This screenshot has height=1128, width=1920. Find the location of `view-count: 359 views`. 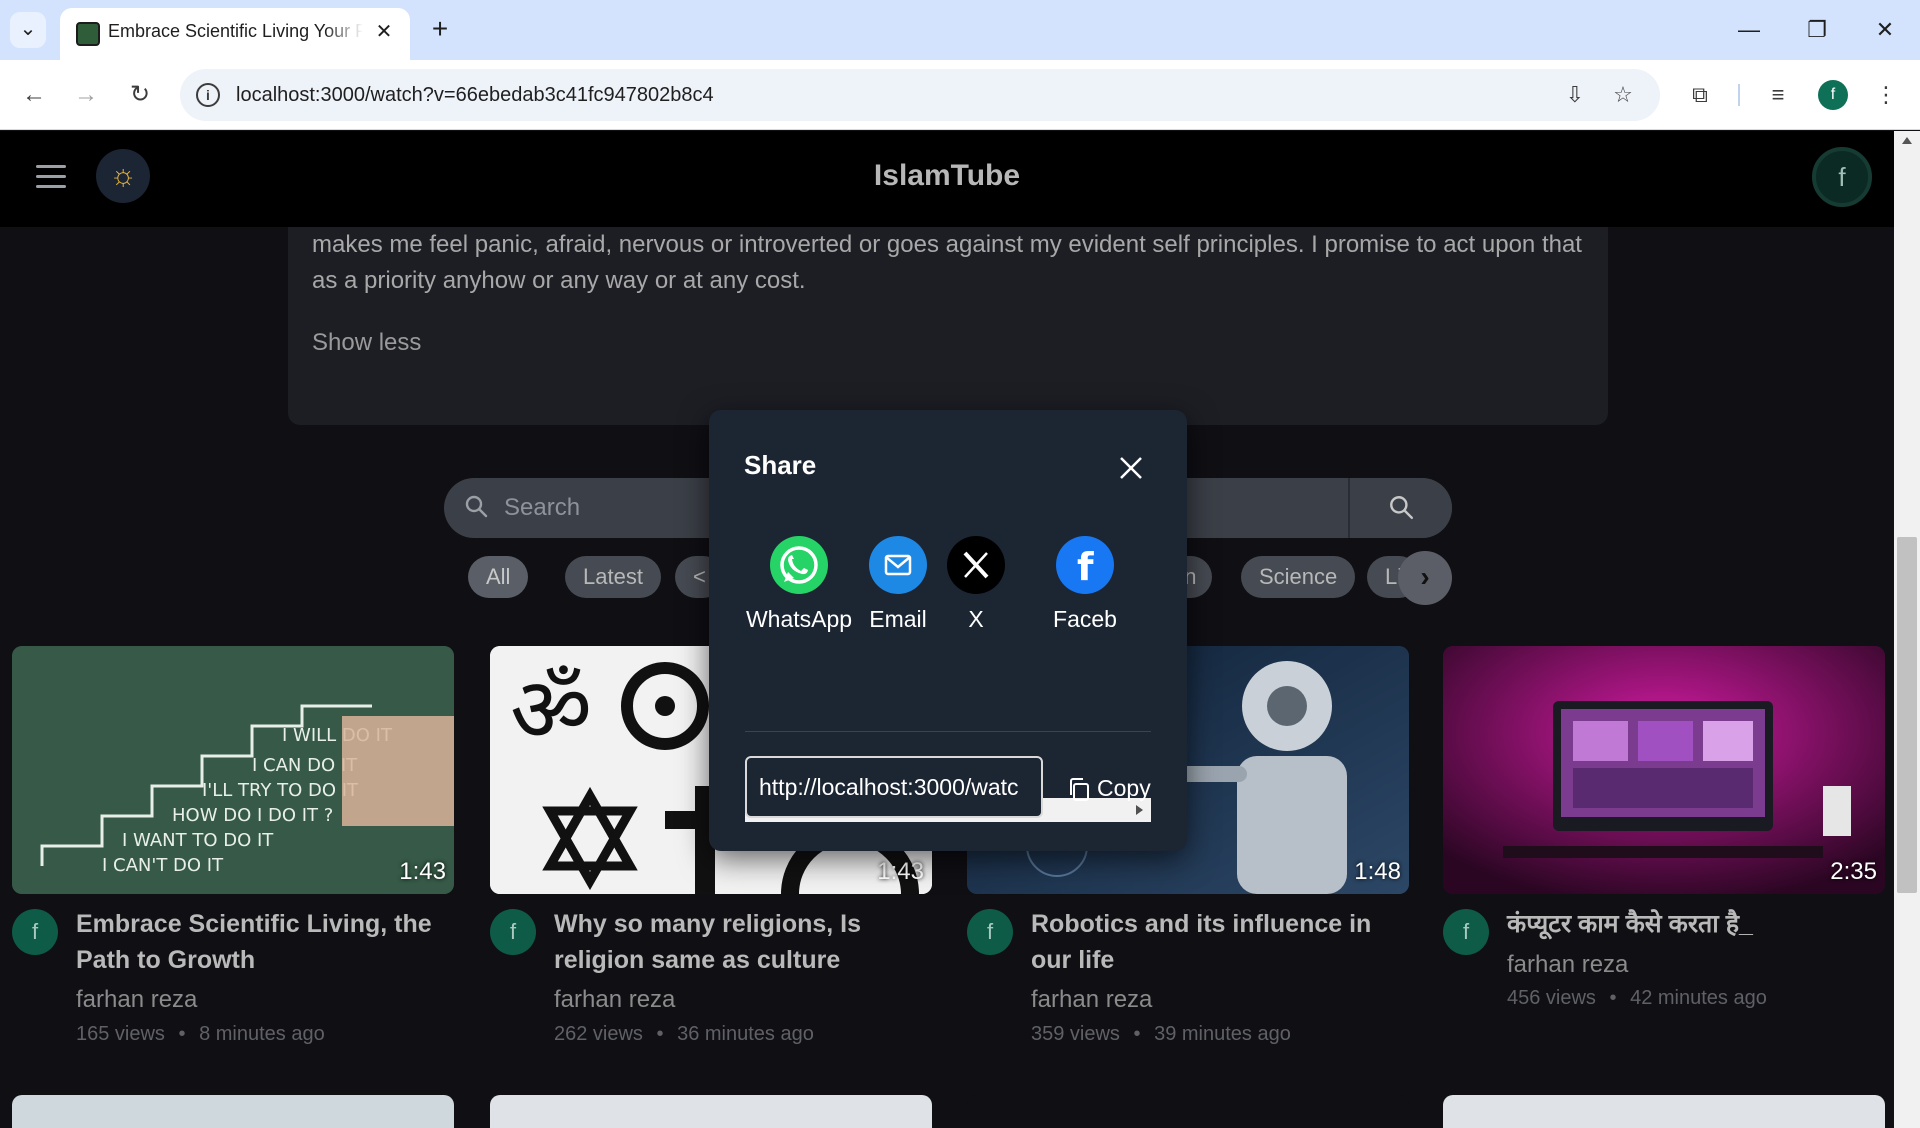

view-count: 359 views is located at coordinates (1075, 1034).